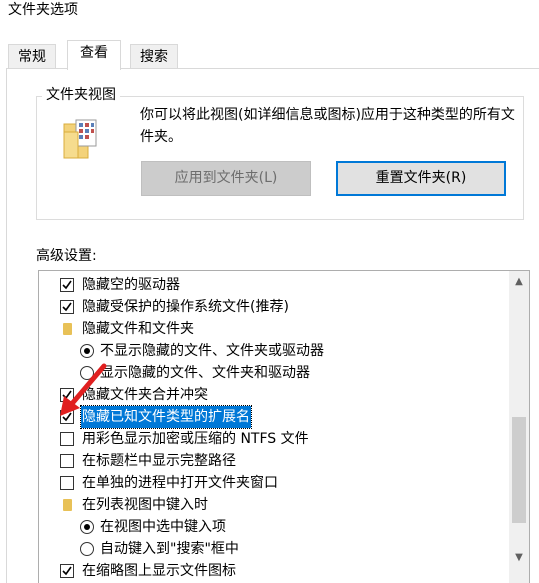 Image resolution: width=539 pixels, height=583 pixels. I want to click on reset-folders-button: 重置文件夹(R), so click(421, 178).